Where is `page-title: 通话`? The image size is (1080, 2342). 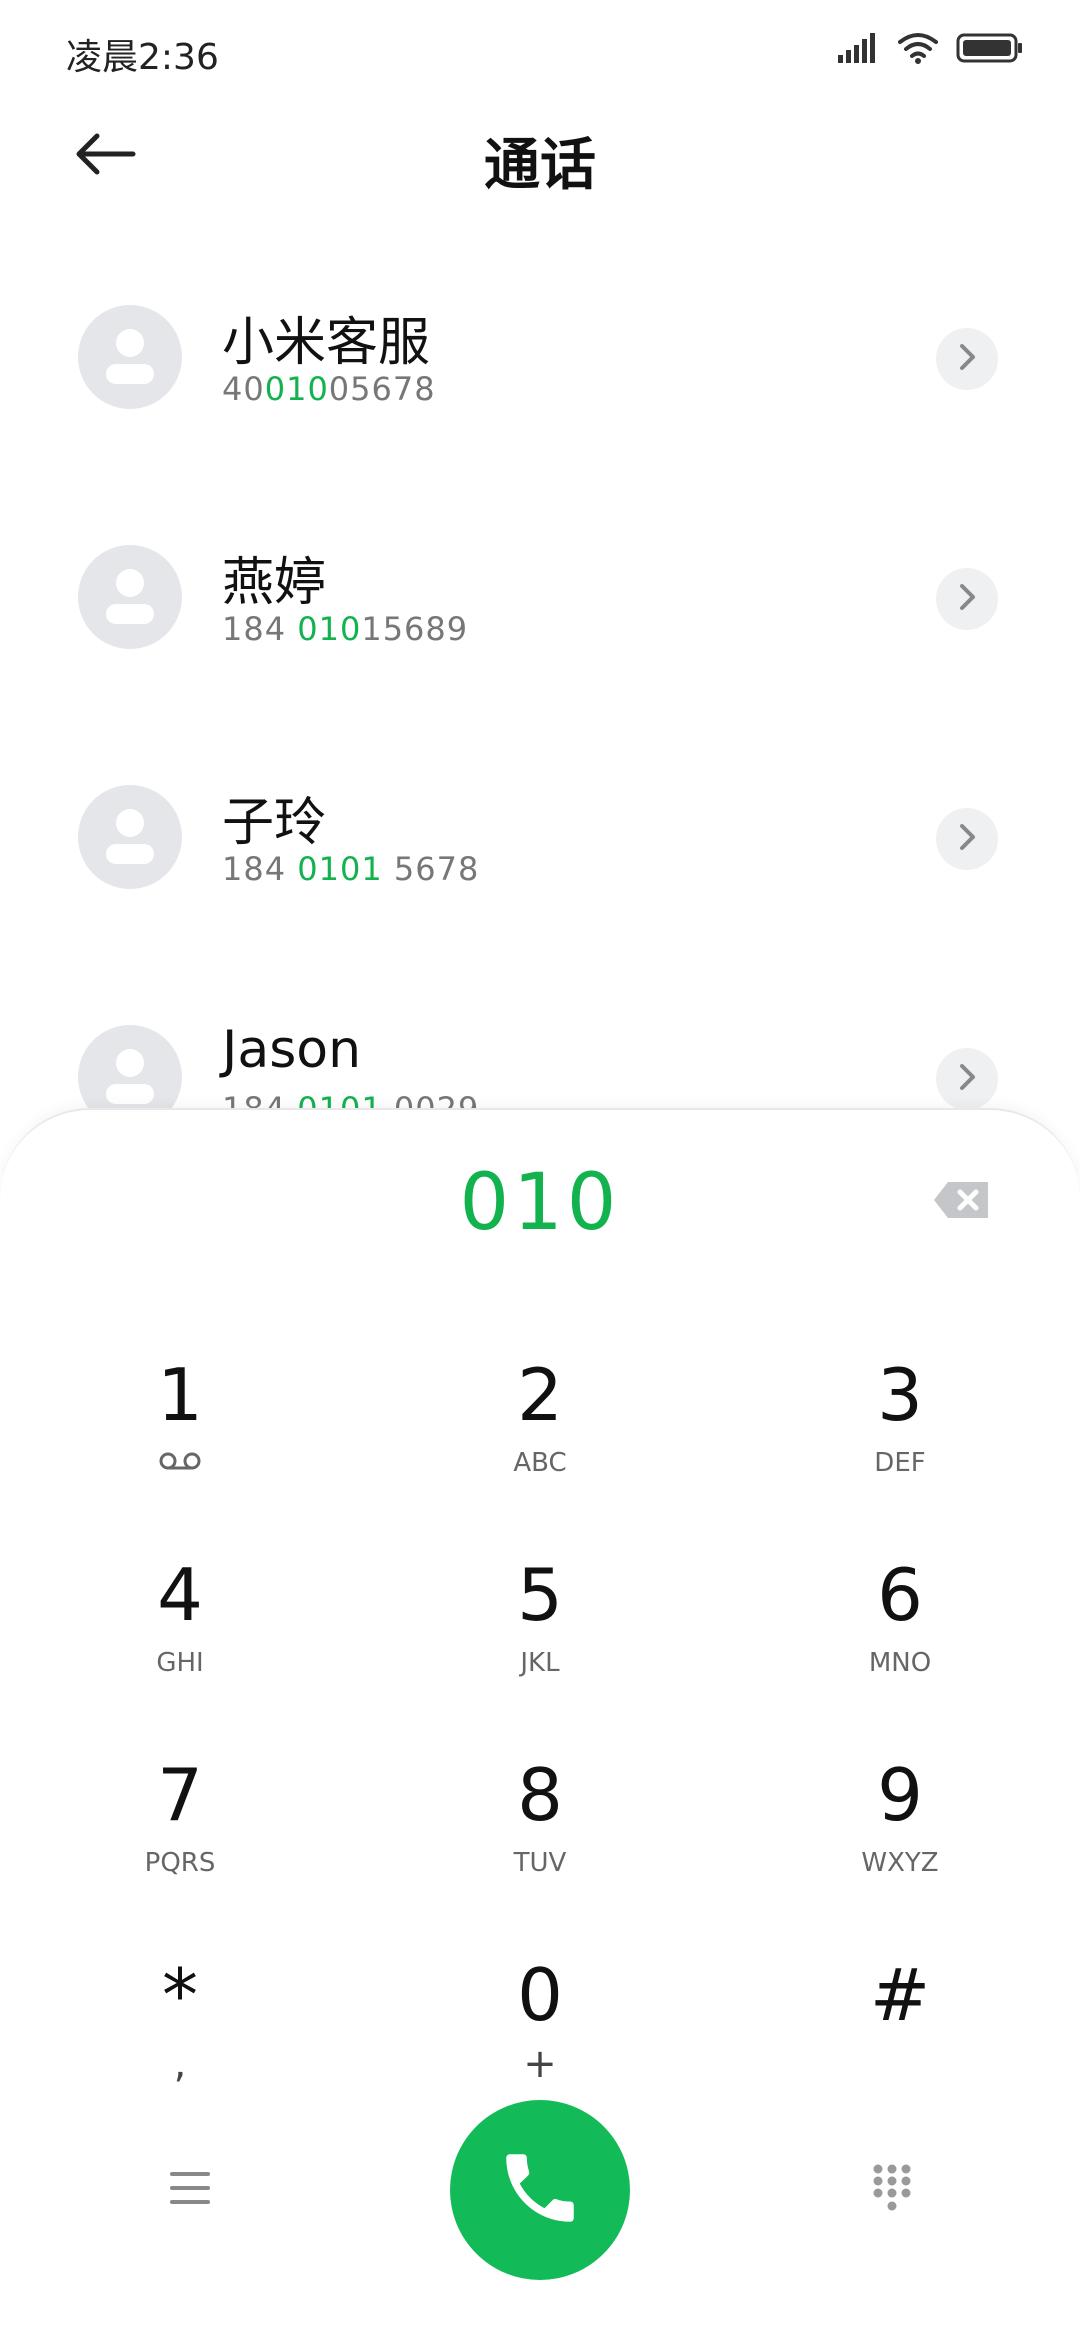
page-title: 通话 is located at coordinates (540, 165).